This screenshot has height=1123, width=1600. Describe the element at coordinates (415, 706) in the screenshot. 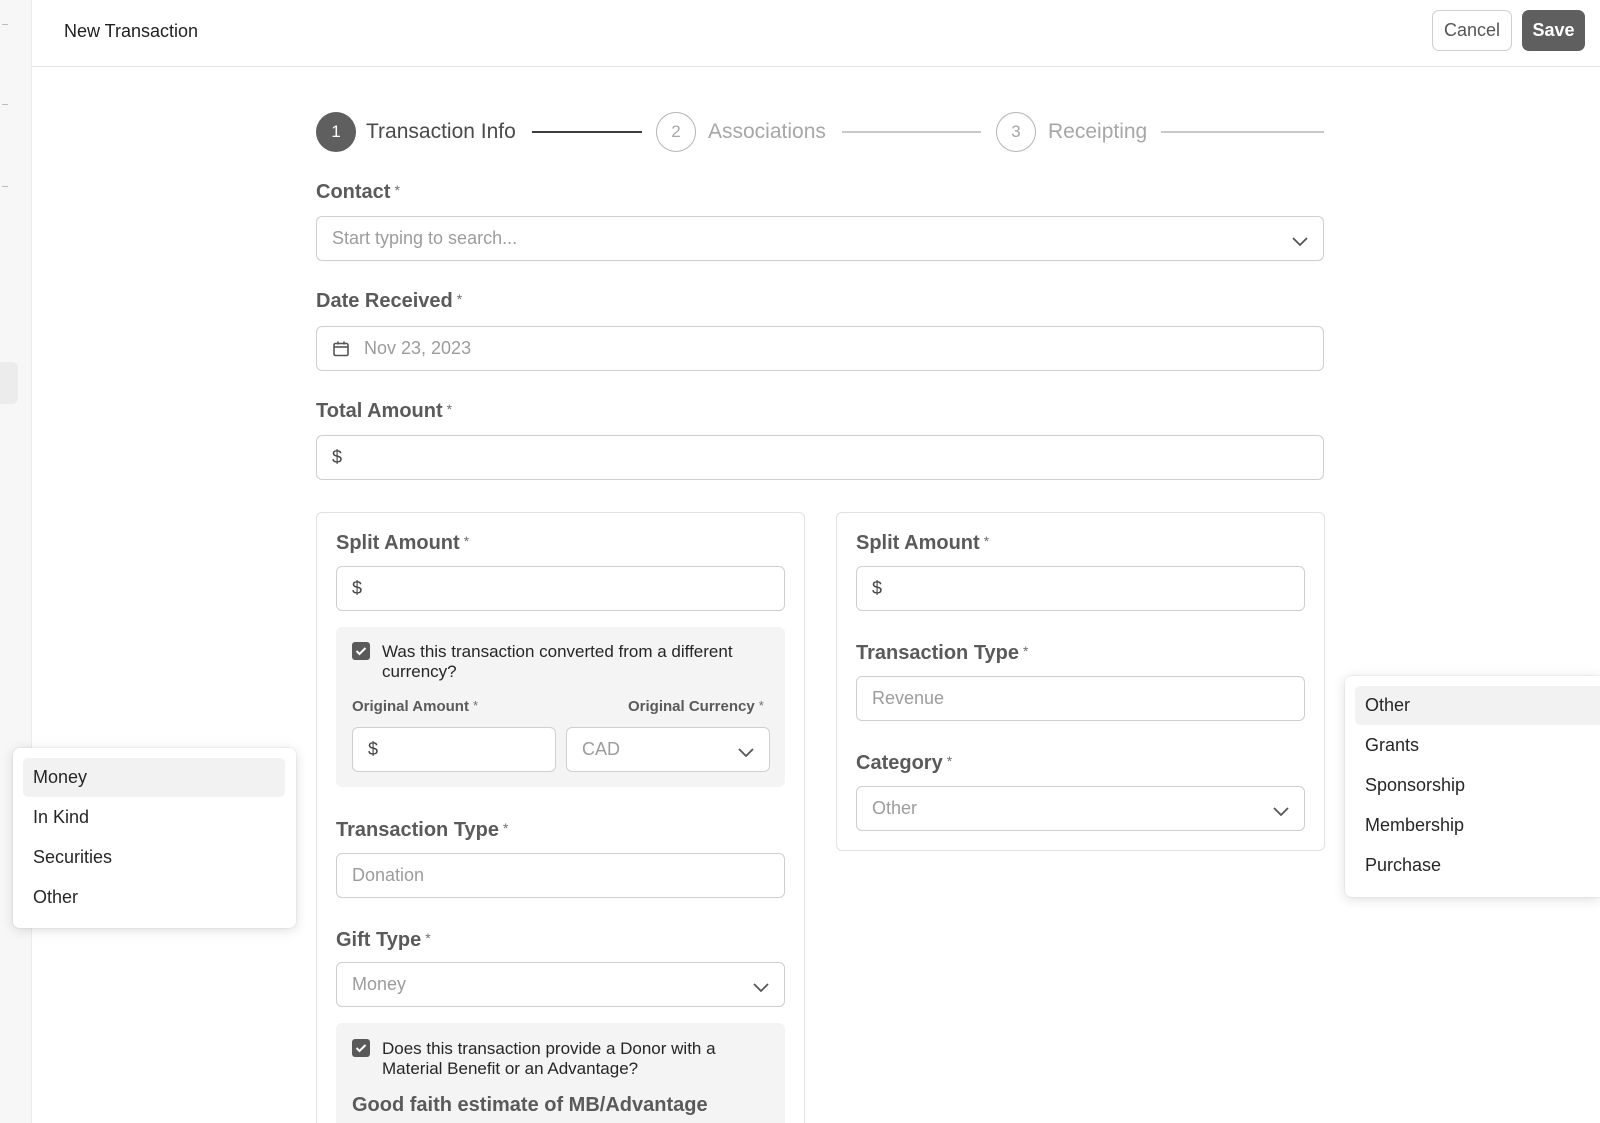

I see `original-amount-label: Original Amount *` at that location.